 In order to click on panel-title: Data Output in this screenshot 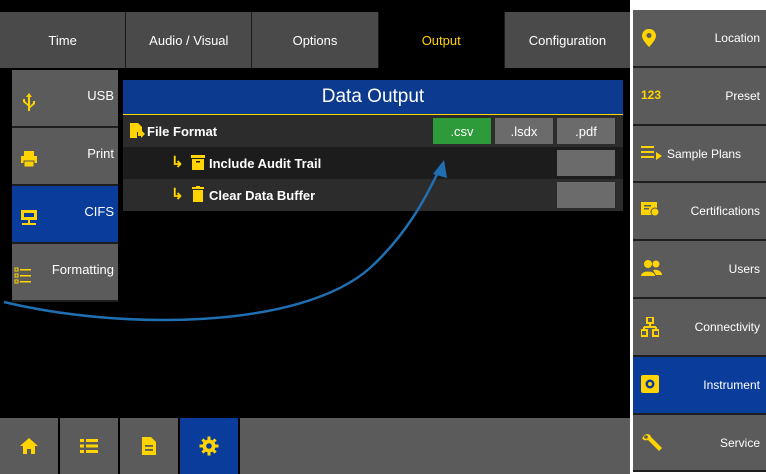, I will do `click(373, 97)`.